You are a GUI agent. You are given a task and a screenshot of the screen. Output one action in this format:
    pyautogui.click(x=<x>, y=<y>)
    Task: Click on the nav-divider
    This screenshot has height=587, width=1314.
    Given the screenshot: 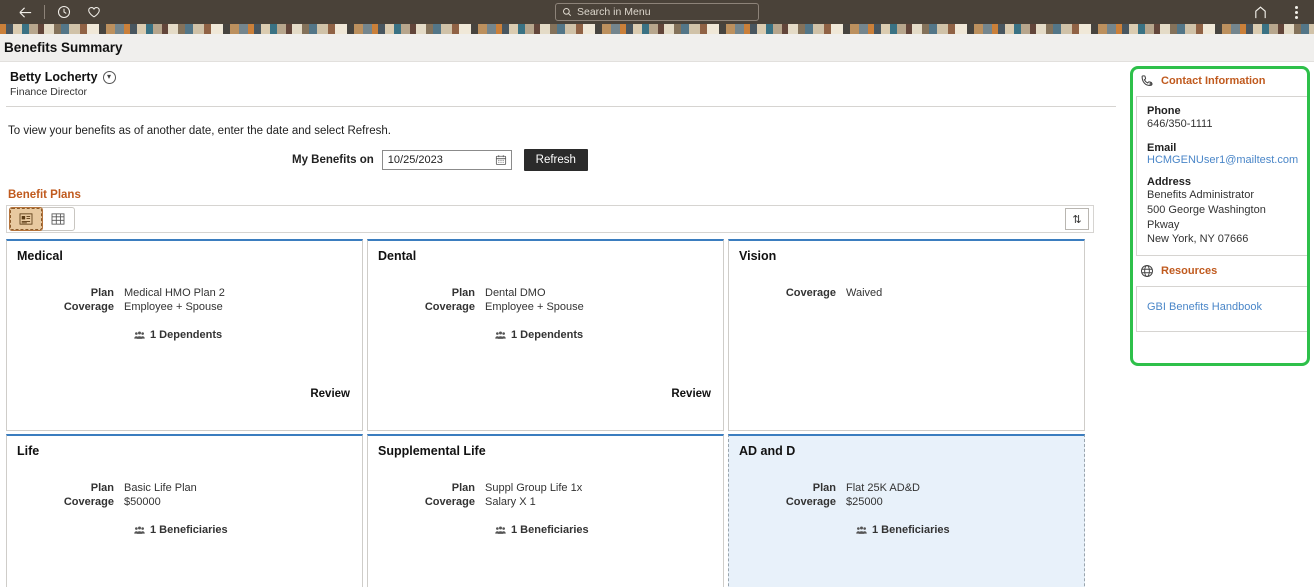 What is the action you would take?
    pyautogui.click(x=44, y=12)
    